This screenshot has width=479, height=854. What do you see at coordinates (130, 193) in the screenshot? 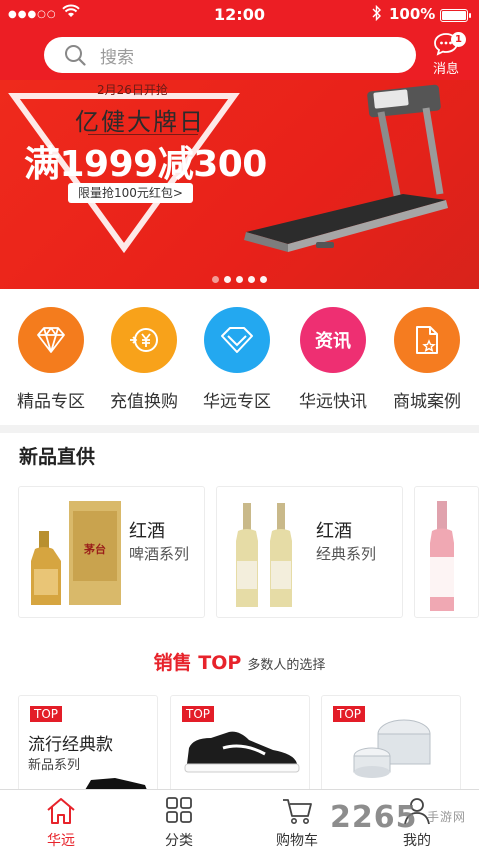
I see `banner-coupon-button: 限量抢100元红包>` at bounding box center [130, 193].